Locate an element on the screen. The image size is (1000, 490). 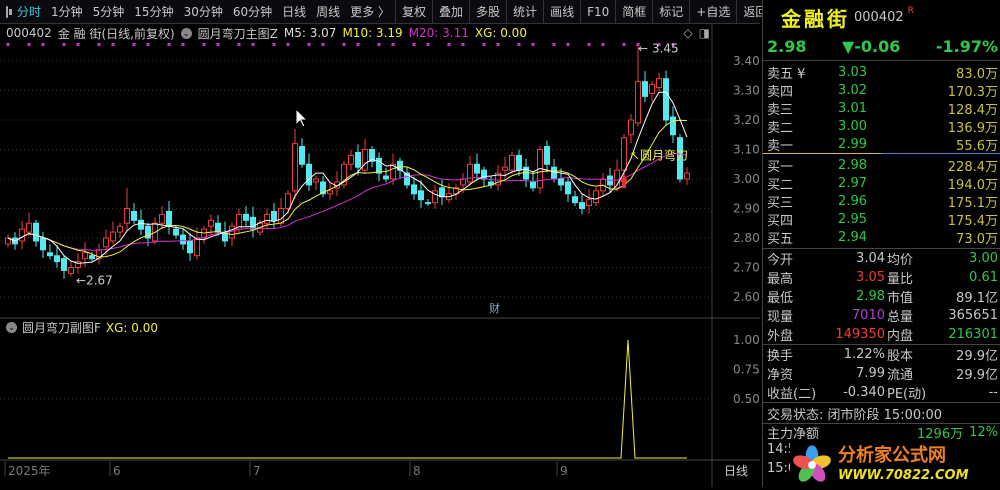
asks-volume: 136.9万 is located at coordinates (972, 128).